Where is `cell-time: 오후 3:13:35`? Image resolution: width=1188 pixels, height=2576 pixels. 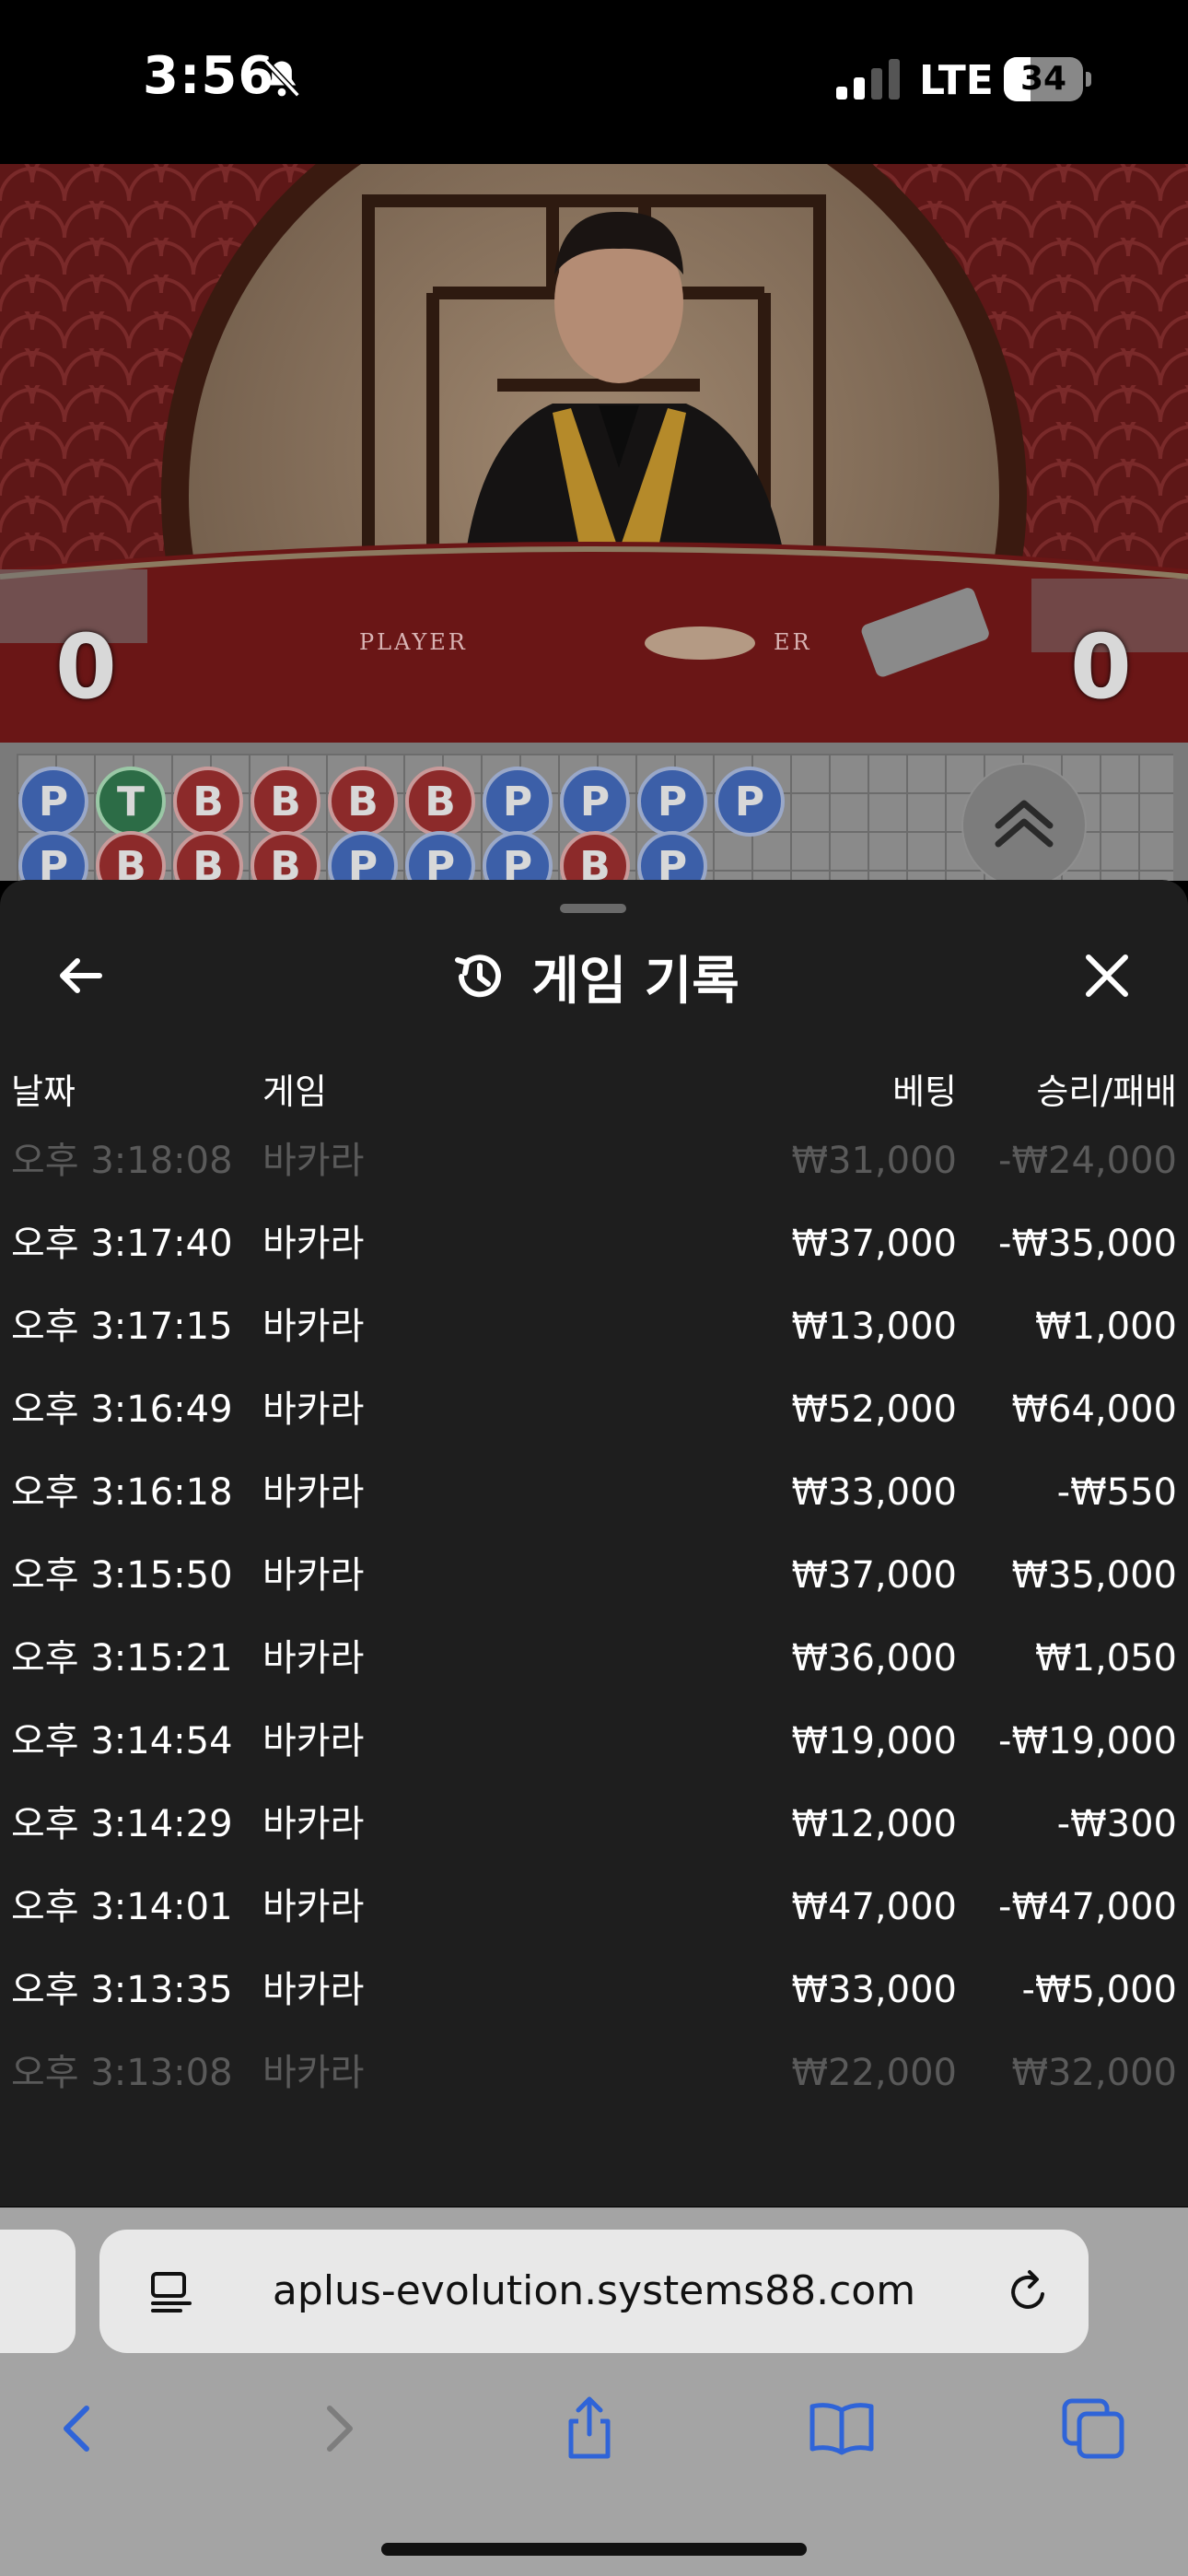
cell-time: 오후 3:13:35 is located at coordinates (122, 1990).